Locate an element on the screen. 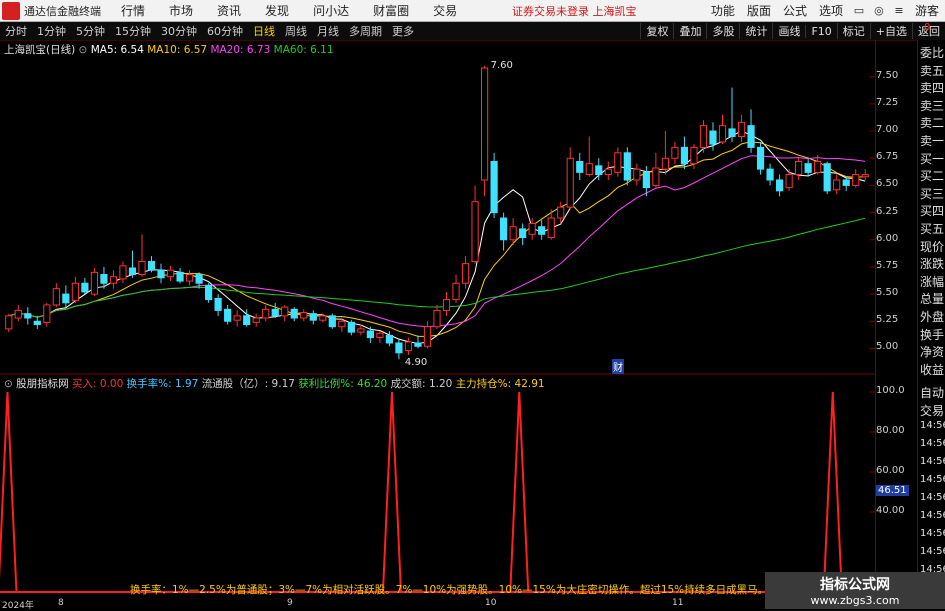  side-label: 卖四 is located at coordinates (932, 87).